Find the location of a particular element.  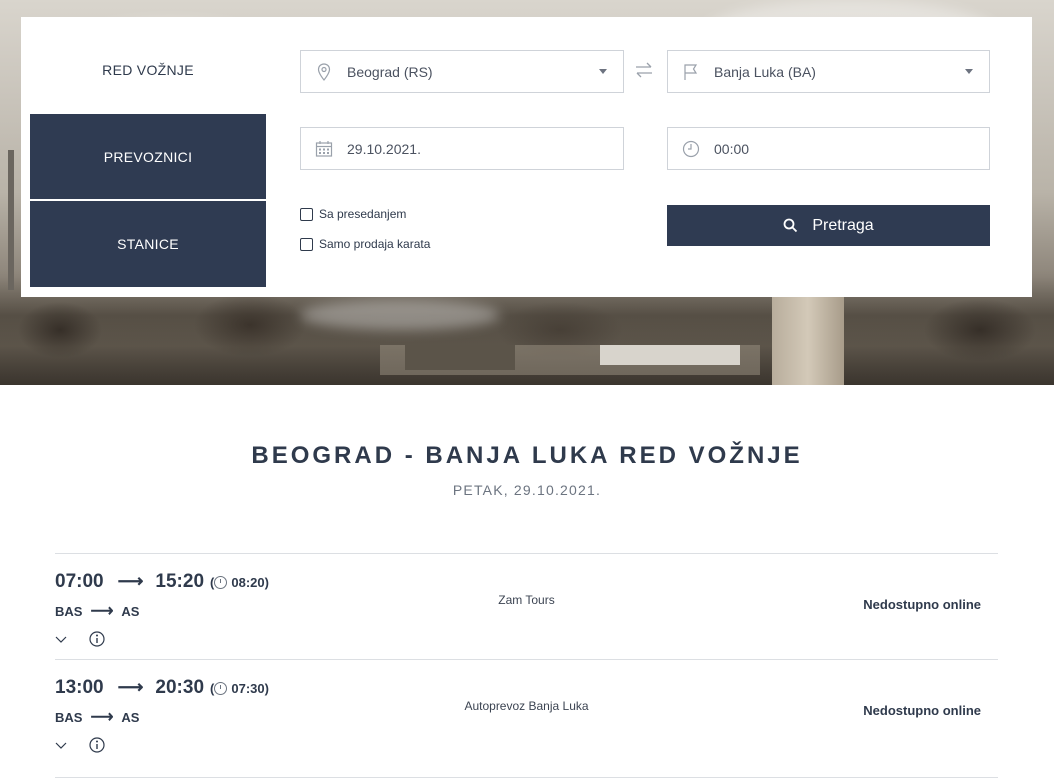

departure-time: 13:00 is located at coordinates (79, 687).